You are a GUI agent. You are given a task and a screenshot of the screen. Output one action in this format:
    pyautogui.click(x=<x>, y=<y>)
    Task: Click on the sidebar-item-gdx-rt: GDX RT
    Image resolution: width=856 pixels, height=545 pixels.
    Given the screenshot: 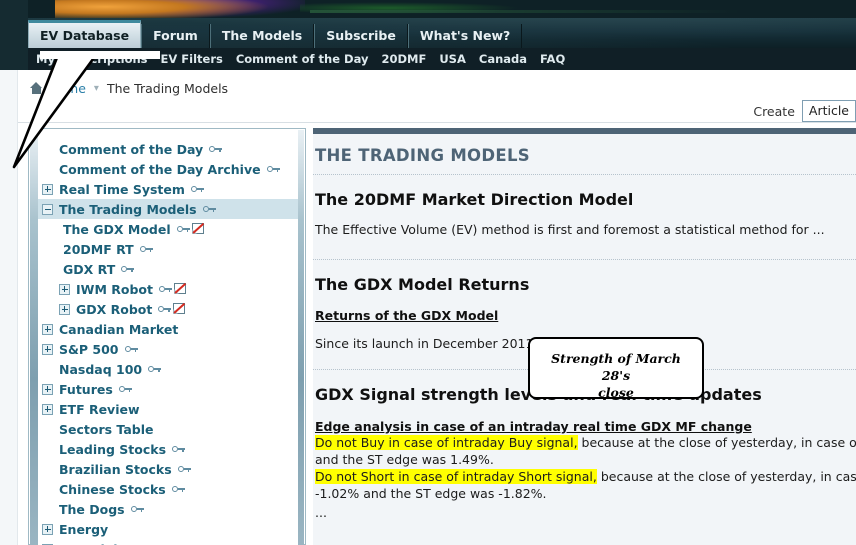 What is the action you would take?
    pyautogui.click(x=168, y=269)
    